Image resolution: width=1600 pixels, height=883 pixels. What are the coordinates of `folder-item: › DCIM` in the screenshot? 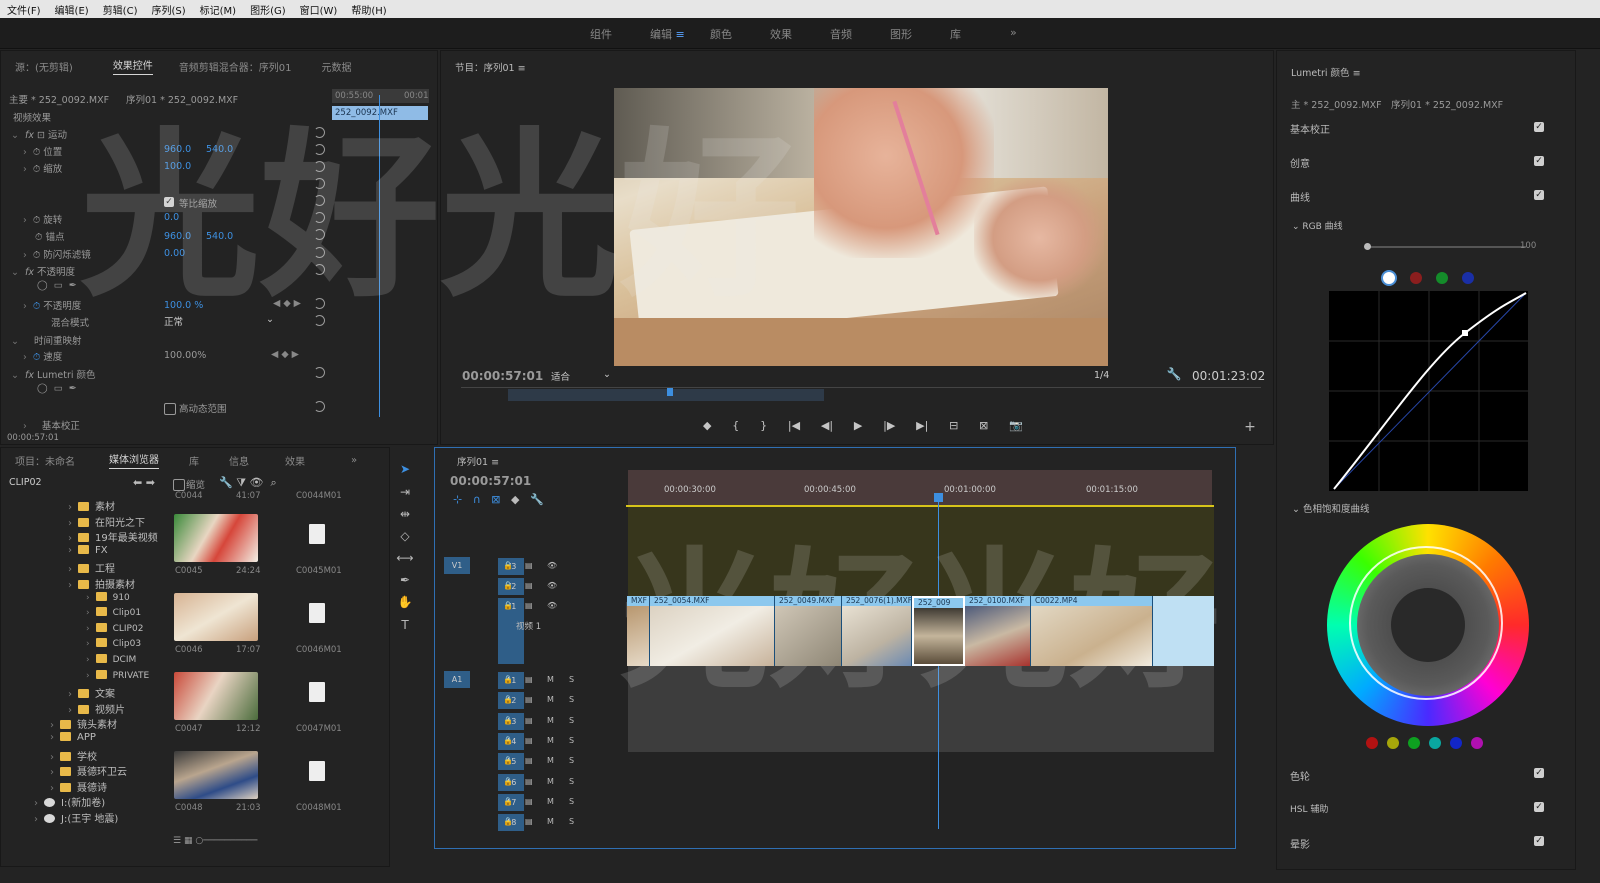 It's located at (111, 659).